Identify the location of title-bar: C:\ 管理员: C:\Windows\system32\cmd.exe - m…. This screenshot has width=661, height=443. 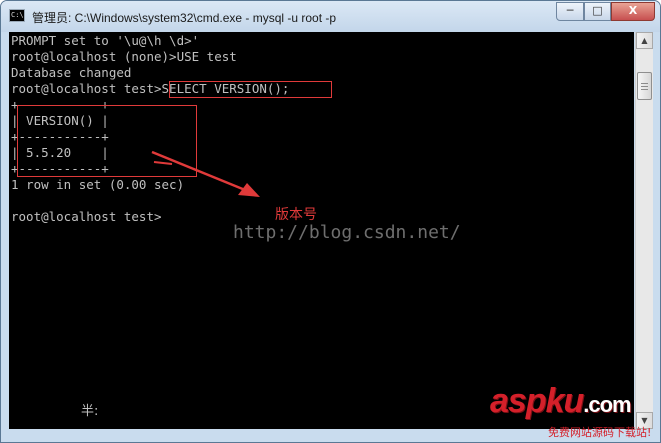
(330, 16).